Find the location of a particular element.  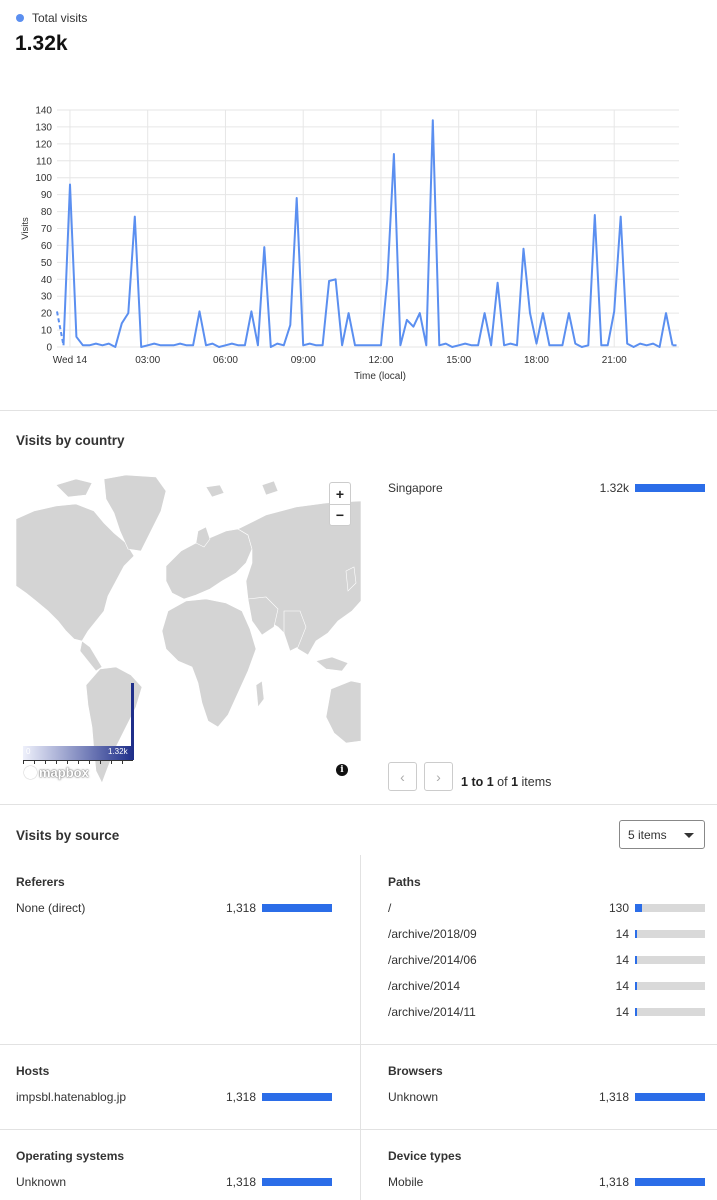

y-tick-label: 30 is located at coordinates (47, 297).